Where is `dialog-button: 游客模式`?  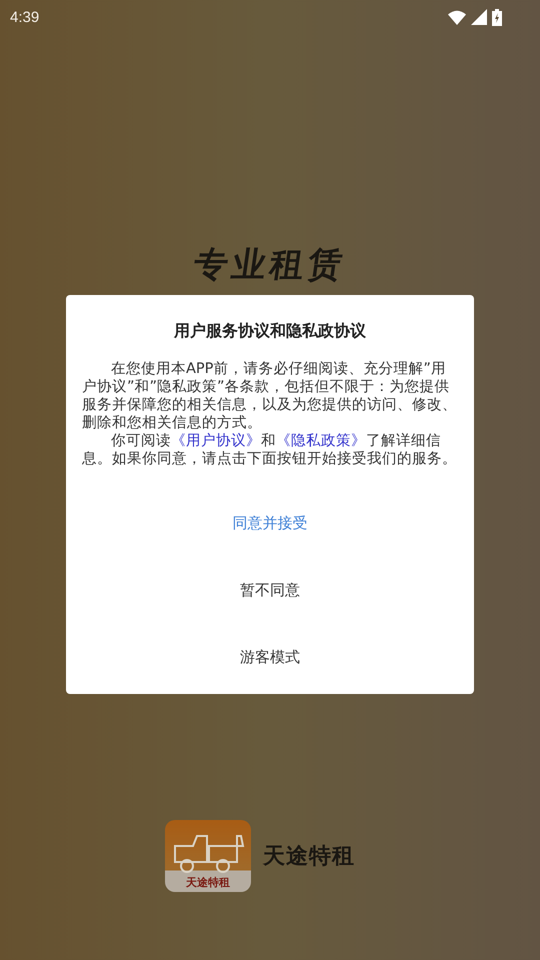
dialog-button: 游客模式 is located at coordinates (270, 657).